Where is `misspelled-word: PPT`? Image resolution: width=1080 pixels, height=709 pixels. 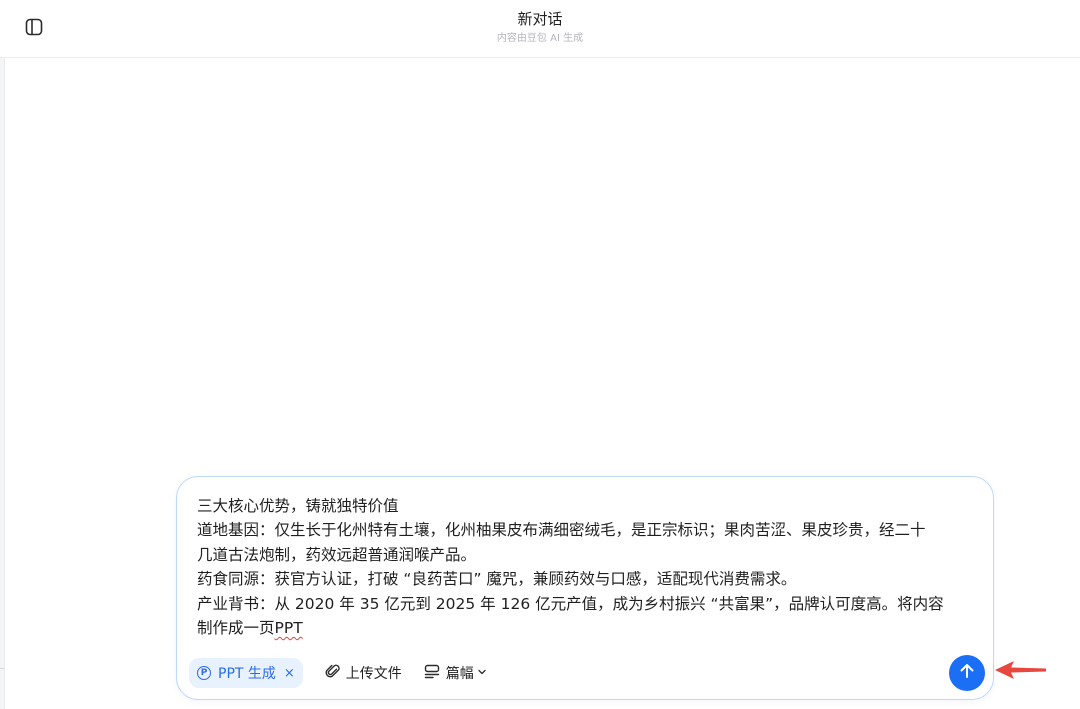
misspelled-word: PPT is located at coordinates (288, 628).